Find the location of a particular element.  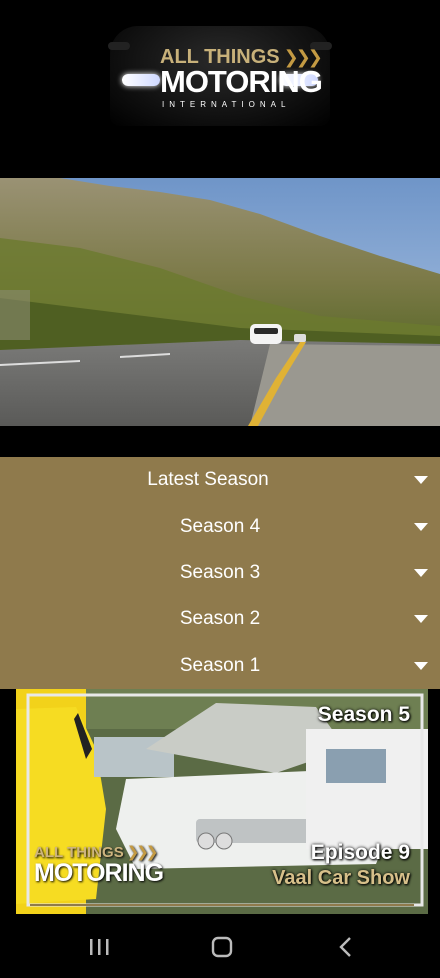

system-navigation-bar is located at coordinates (220, 946).